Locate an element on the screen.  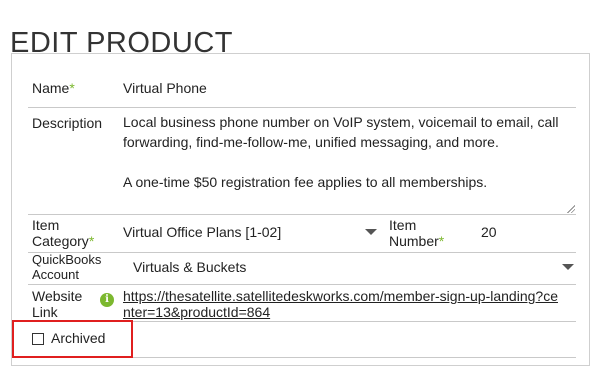
resize-handle-icon is located at coordinates (571, 209).